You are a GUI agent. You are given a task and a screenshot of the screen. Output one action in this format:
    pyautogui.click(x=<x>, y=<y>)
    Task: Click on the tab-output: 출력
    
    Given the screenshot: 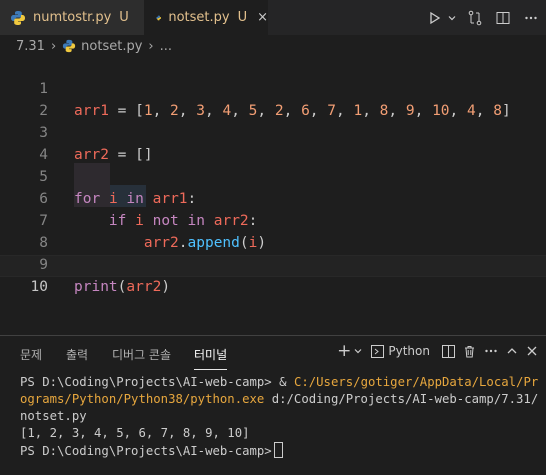 What is the action you would take?
    pyautogui.click(x=77, y=354)
    